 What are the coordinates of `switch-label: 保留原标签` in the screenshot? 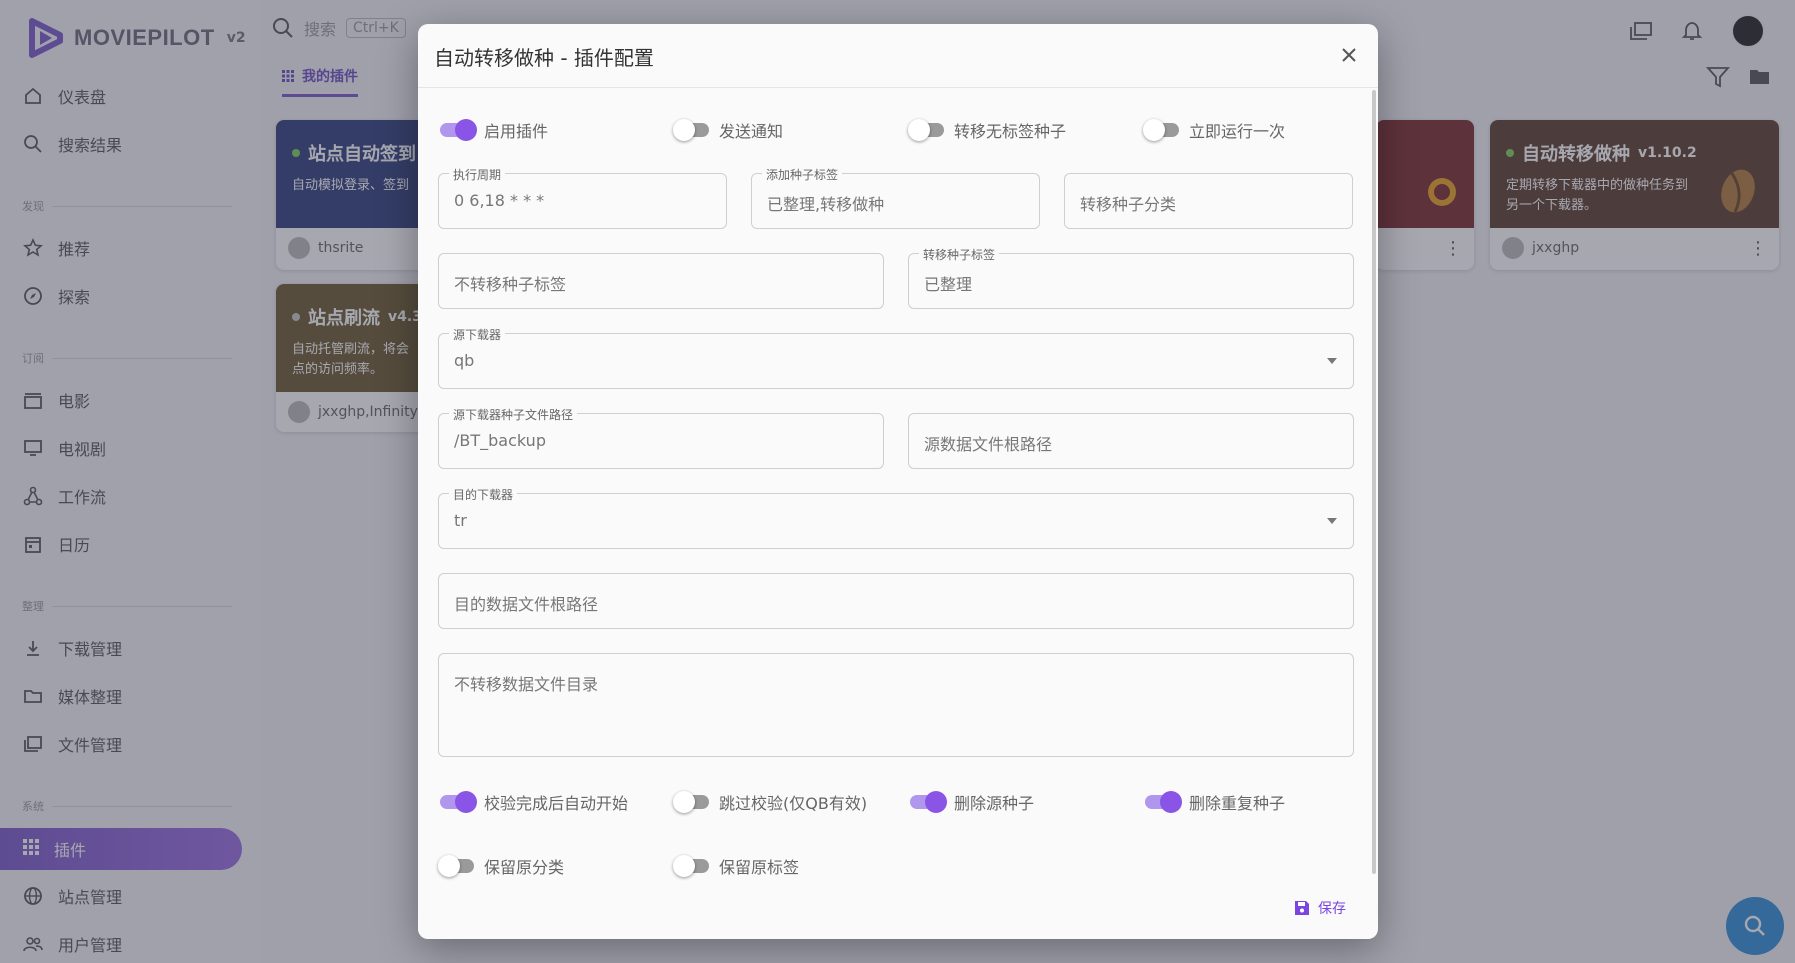 It's located at (759, 867).